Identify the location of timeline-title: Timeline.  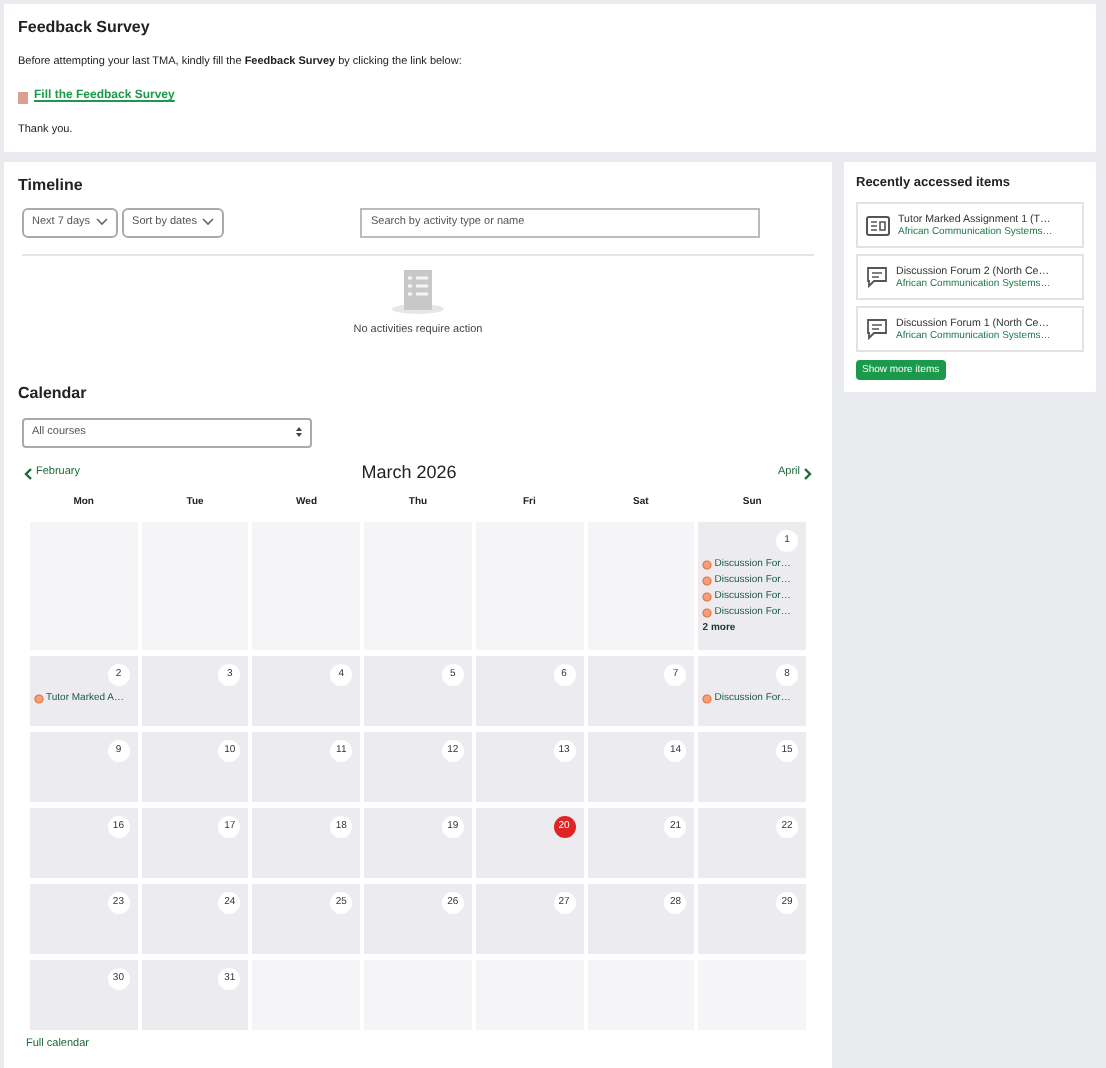
(51, 185).